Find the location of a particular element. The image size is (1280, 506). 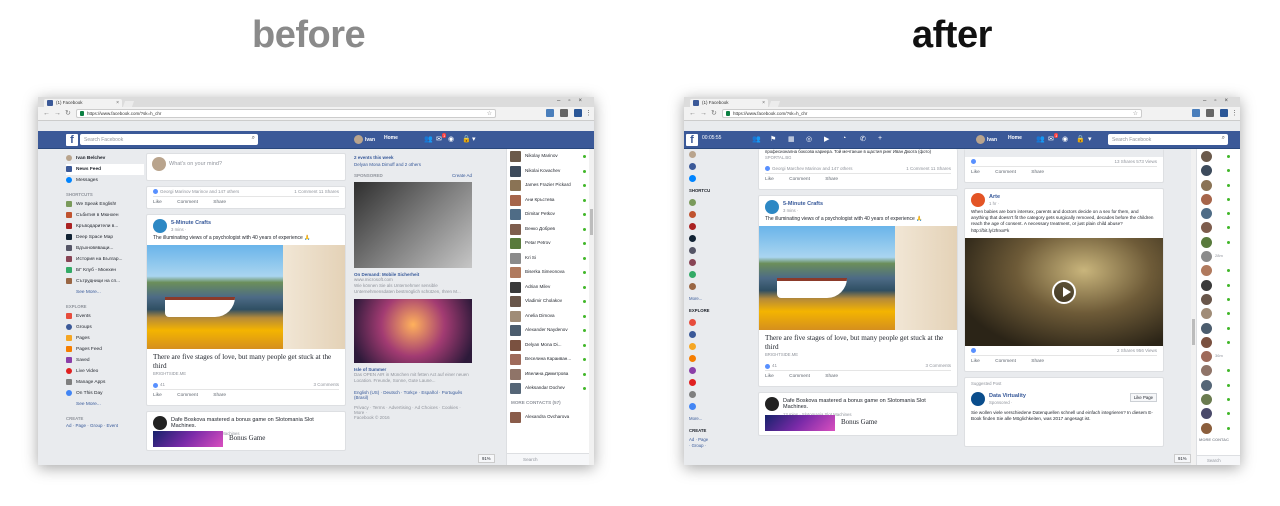

chat-contact: Alexandra Ovcharova is located at coordinates (548, 417).